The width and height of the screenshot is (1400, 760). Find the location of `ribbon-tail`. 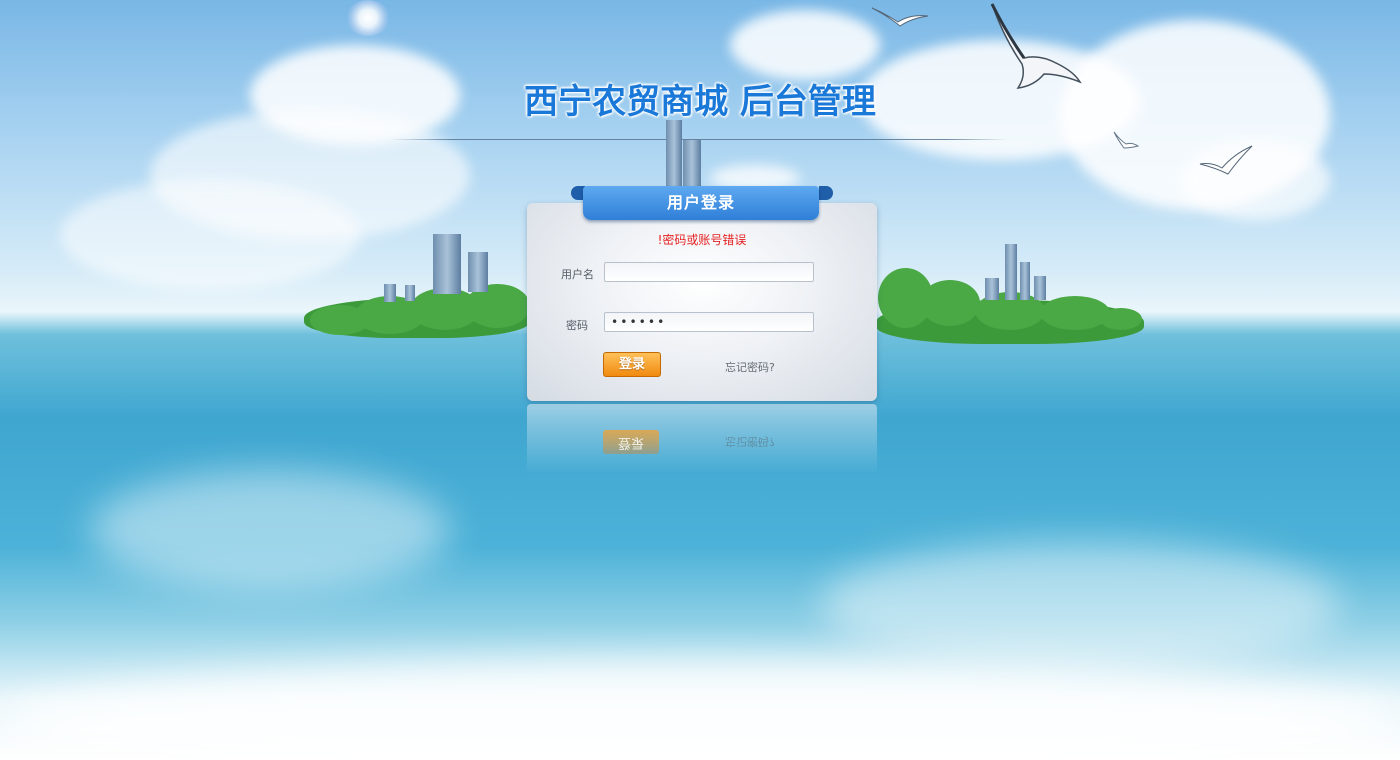

ribbon-tail is located at coordinates (826, 193).